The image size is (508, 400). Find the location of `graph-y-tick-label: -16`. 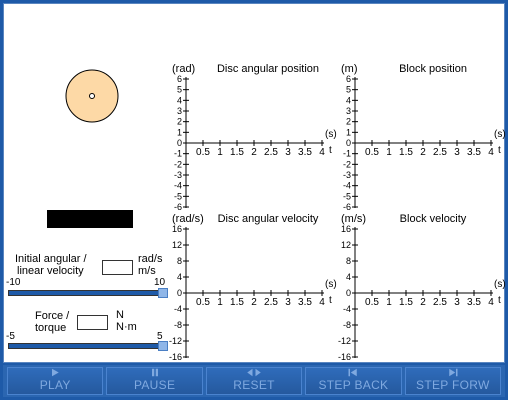

graph-y-tick-label: -16 is located at coordinates (344, 357).